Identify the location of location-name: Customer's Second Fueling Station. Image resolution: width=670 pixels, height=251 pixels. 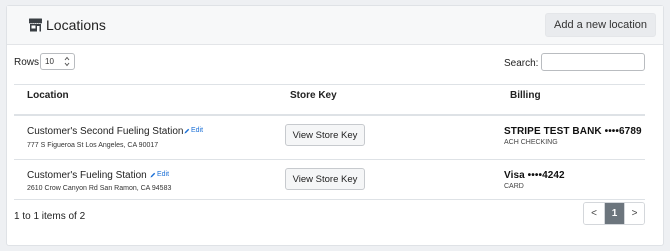
(105, 131).